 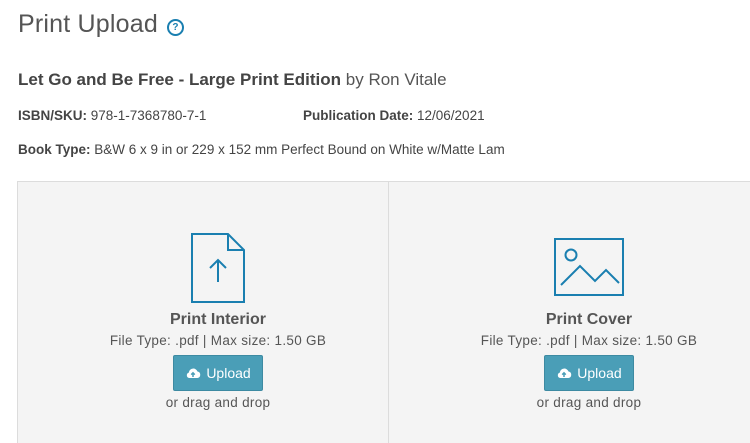 What do you see at coordinates (449, 115) in the screenshot?
I see `publication-date-value: 12/06/2021` at bounding box center [449, 115].